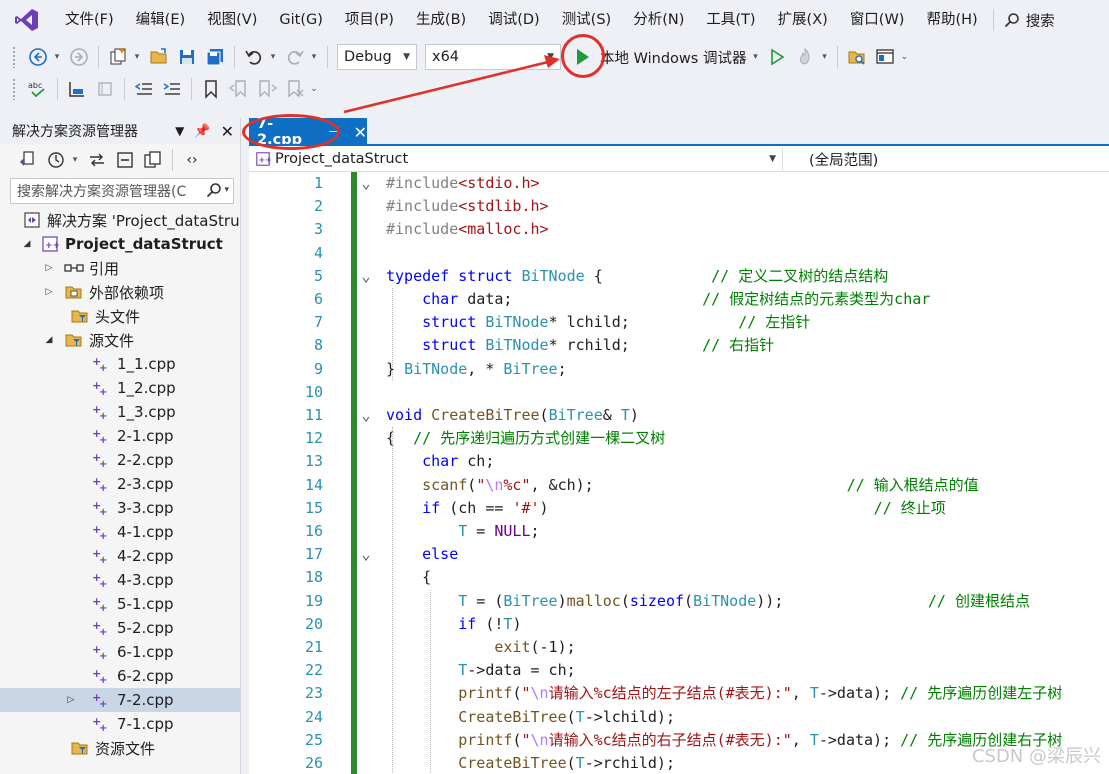 The image size is (1109, 774). Describe the element at coordinates (730, 20) in the screenshot. I see `menu-item: 工具(T)` at that location.